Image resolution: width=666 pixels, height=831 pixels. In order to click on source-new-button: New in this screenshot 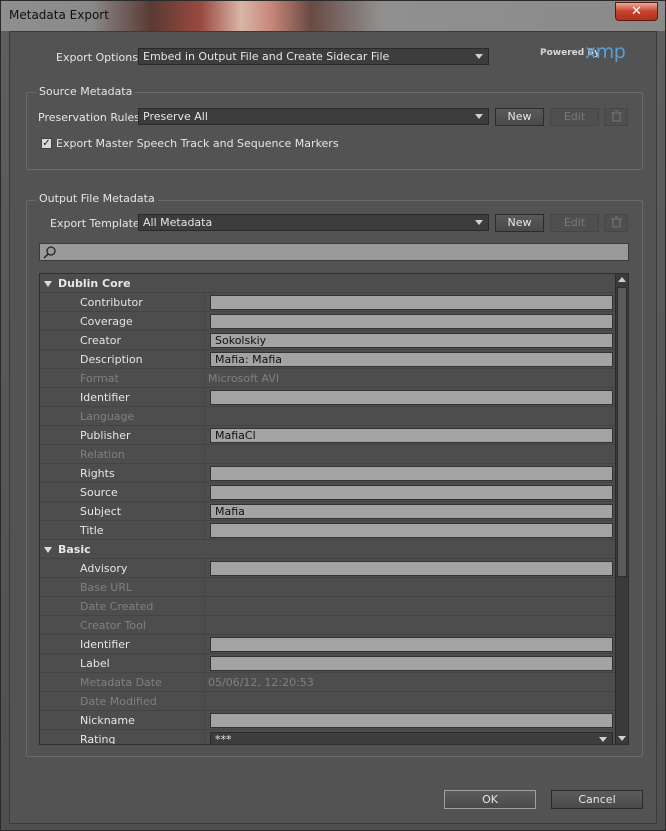, I will do `click(519, 117)`.